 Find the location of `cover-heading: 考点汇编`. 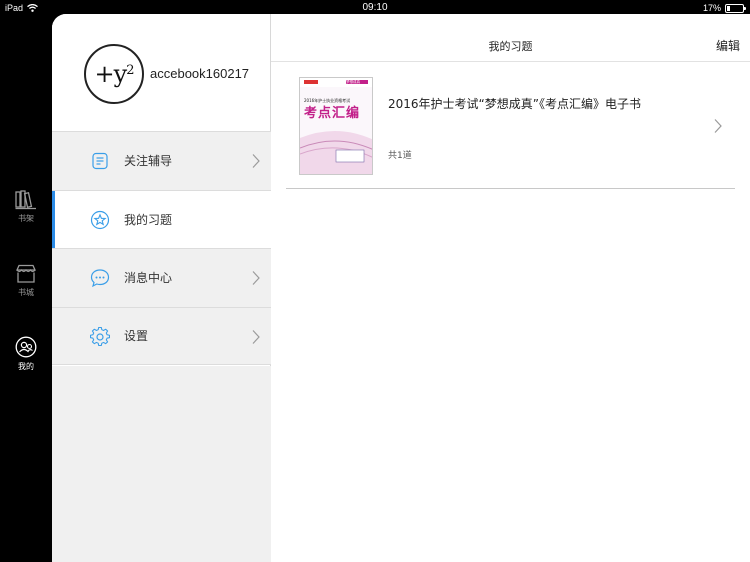

cover-heading: 考点汇编 is located at coordinates (332, 113).